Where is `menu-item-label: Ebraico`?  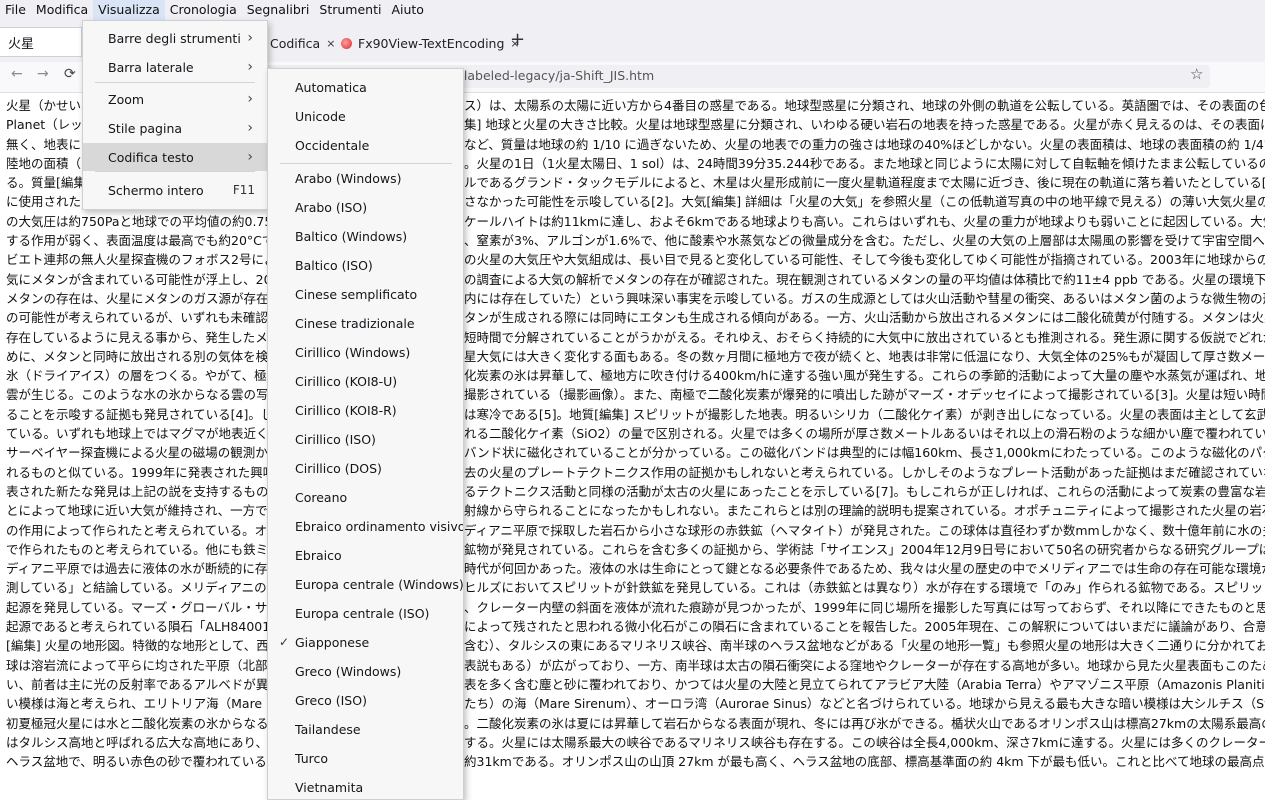
menu-item-label: Ebraico is located at coordinates (318, 555).